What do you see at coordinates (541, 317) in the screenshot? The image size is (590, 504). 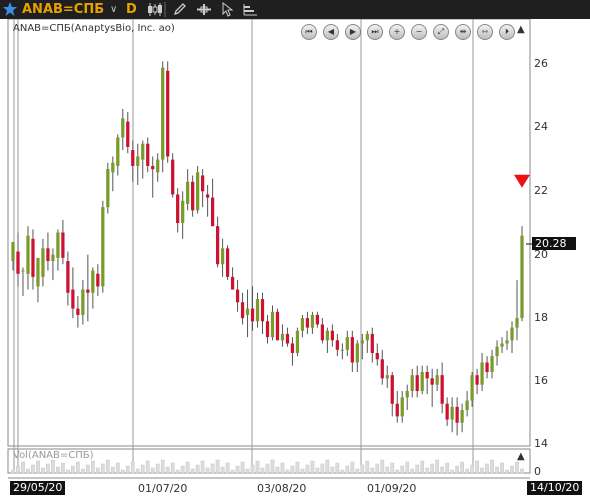 I see `y-tick-label: 18` at bounding box center [541, 317].